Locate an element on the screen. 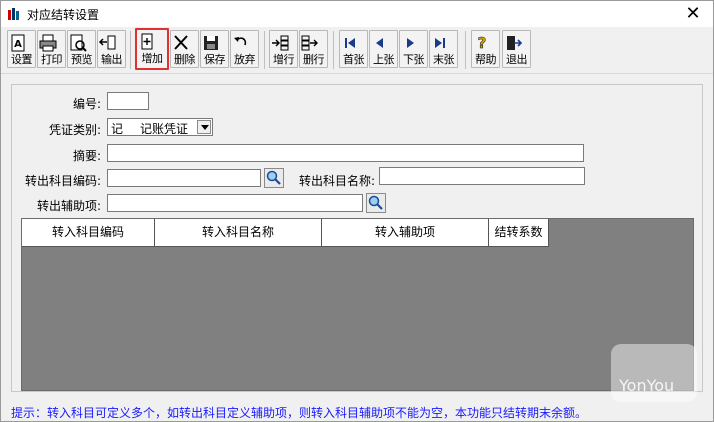  out-code-input is located at coordinates (184, 178).